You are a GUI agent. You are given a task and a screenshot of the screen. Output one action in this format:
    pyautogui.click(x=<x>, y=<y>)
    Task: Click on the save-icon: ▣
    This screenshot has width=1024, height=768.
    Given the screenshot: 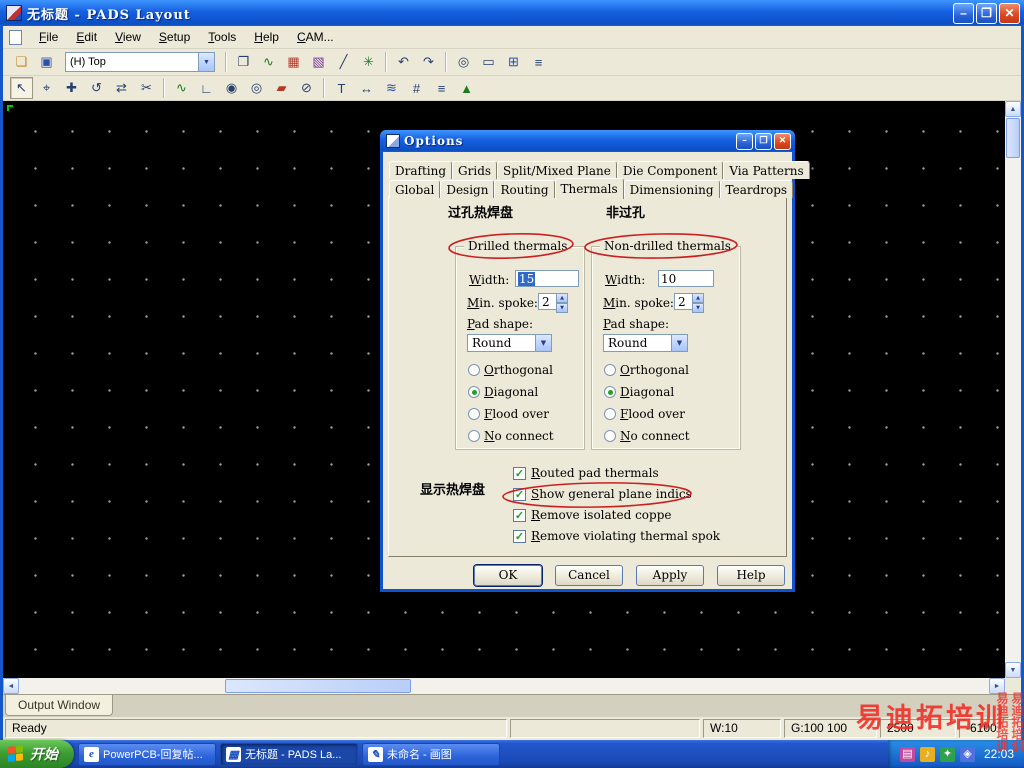 What is the action you would take?
    pyautogui.click(x=46, y=62)
    